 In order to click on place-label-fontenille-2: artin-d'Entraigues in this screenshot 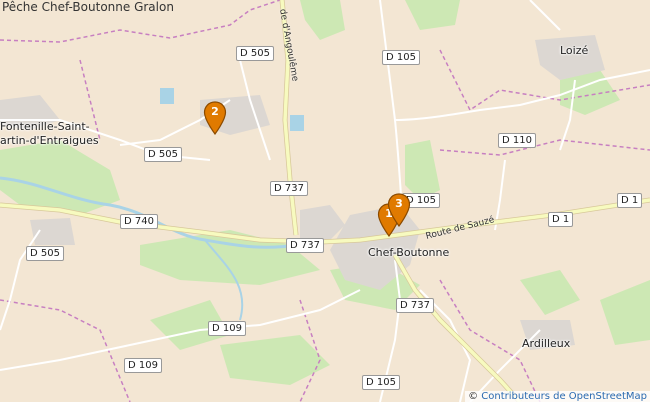, I will do `click(49, 140)`.